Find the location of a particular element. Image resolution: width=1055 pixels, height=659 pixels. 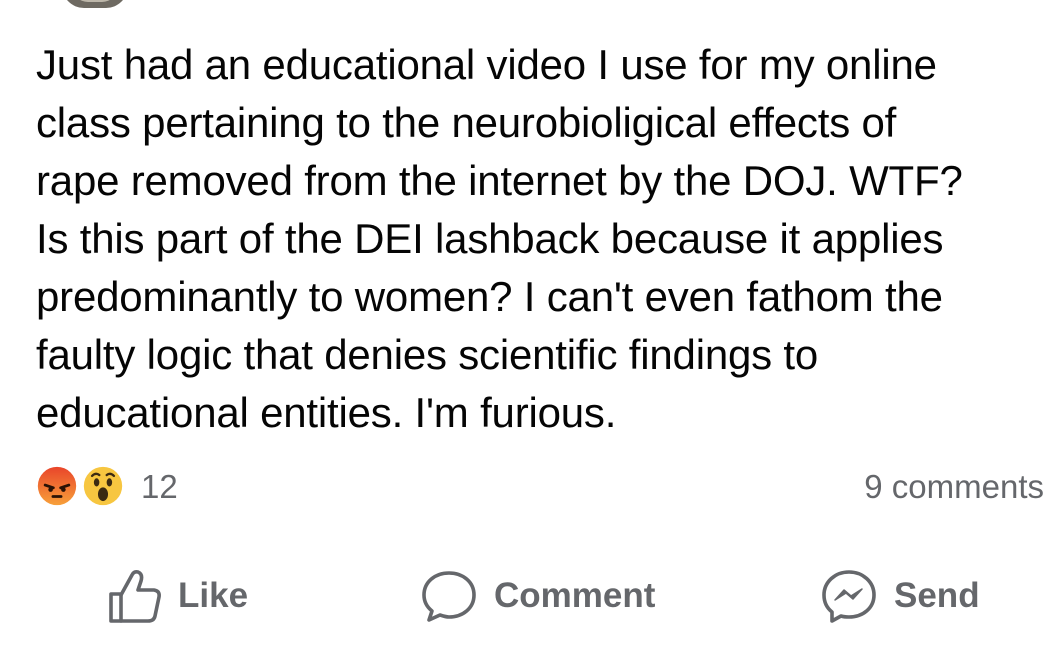

send-label: Send is located at coordinates (937, 595).